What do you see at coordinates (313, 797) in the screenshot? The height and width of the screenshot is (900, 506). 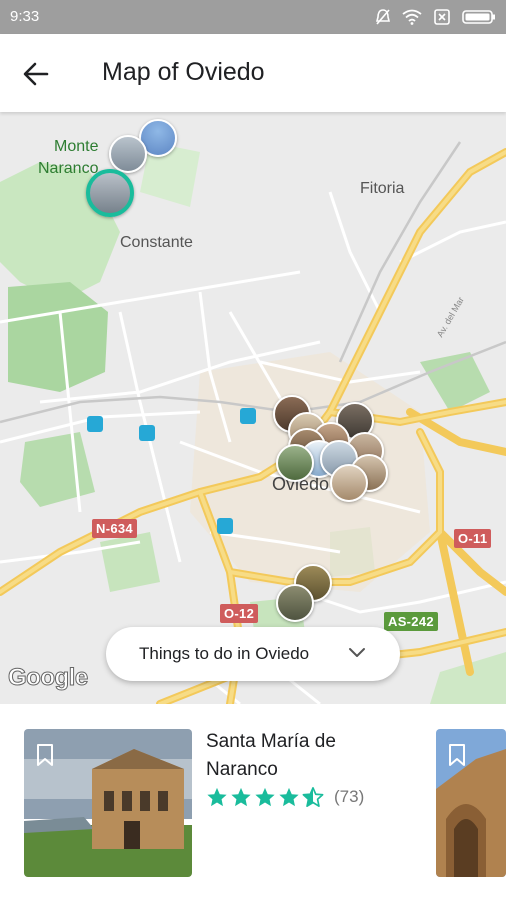 I see `half-star-icon` at bounding box center [313, 797].